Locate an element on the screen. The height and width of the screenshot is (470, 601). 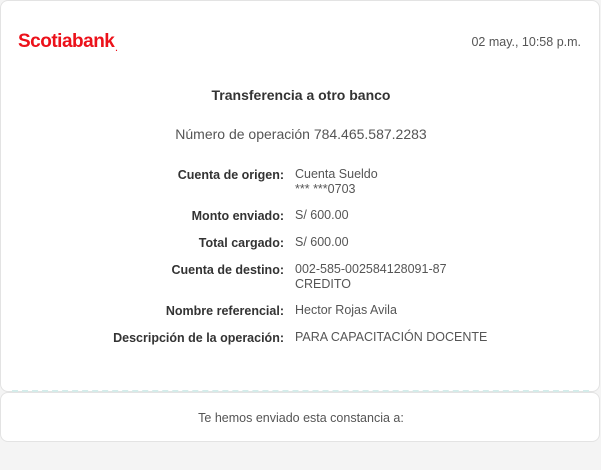
detail-label: Nombre referencial: is located at coordinates (224, 311).